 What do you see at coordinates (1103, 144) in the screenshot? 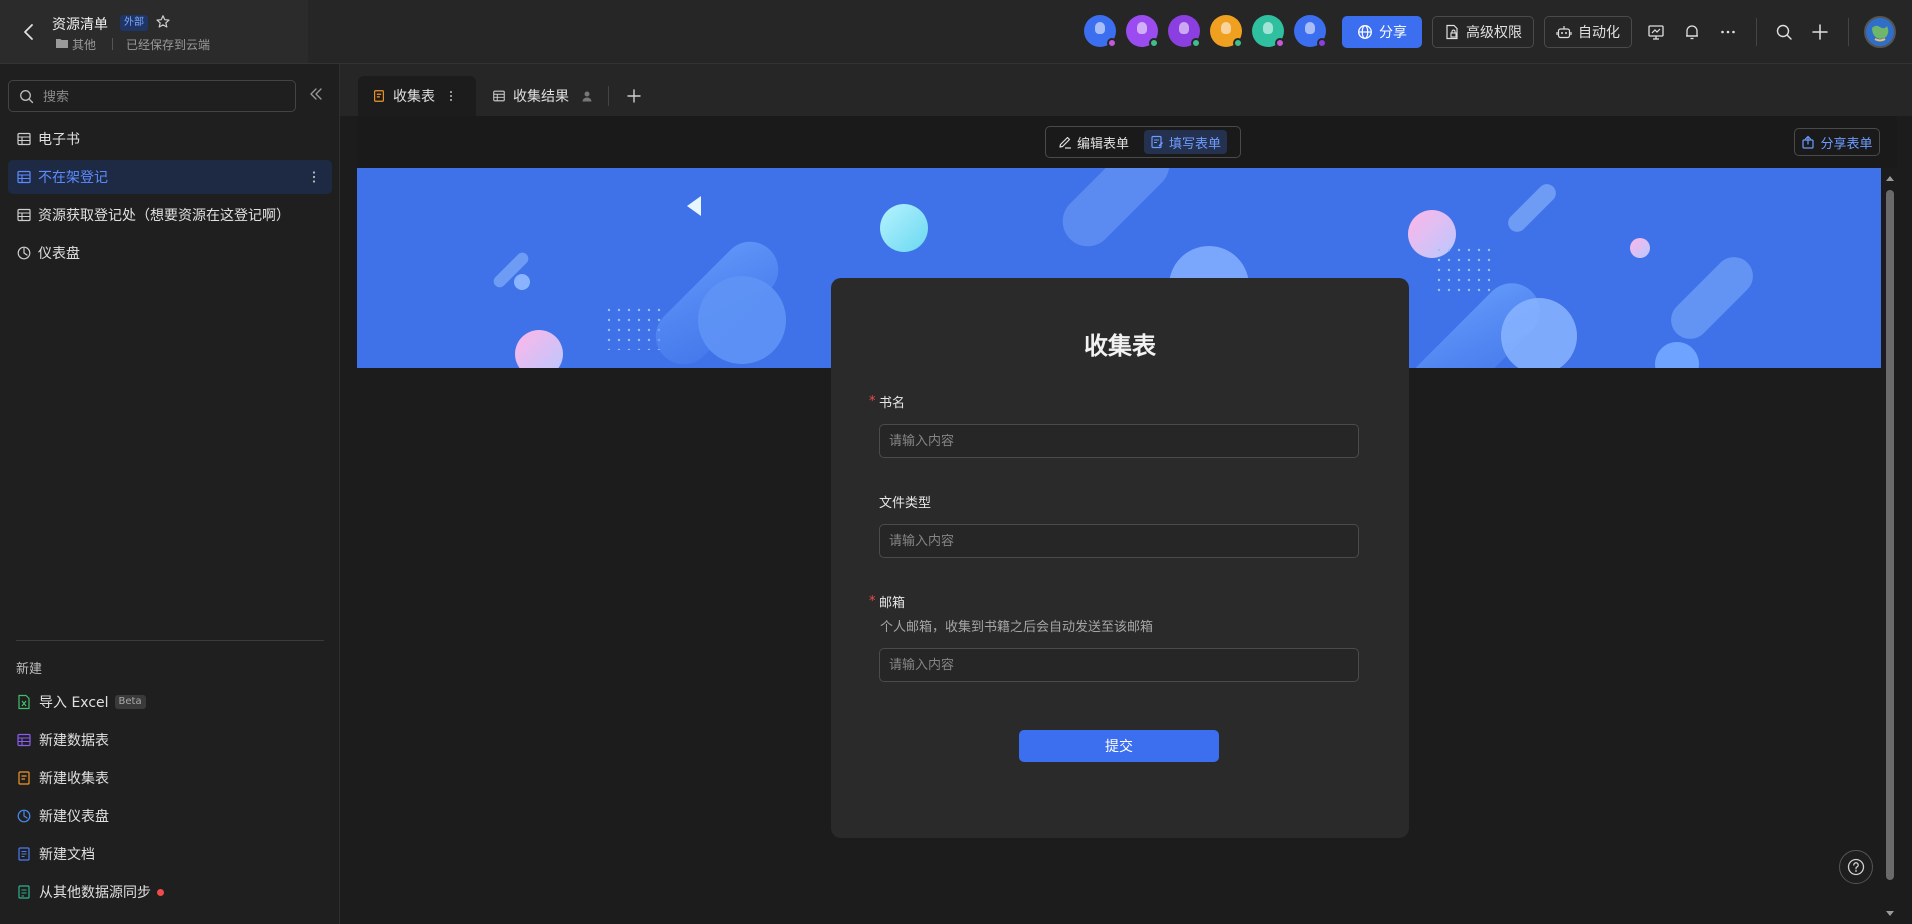
I see `edit-form-label: 编辑表单` at bounding box center [1103, 144].